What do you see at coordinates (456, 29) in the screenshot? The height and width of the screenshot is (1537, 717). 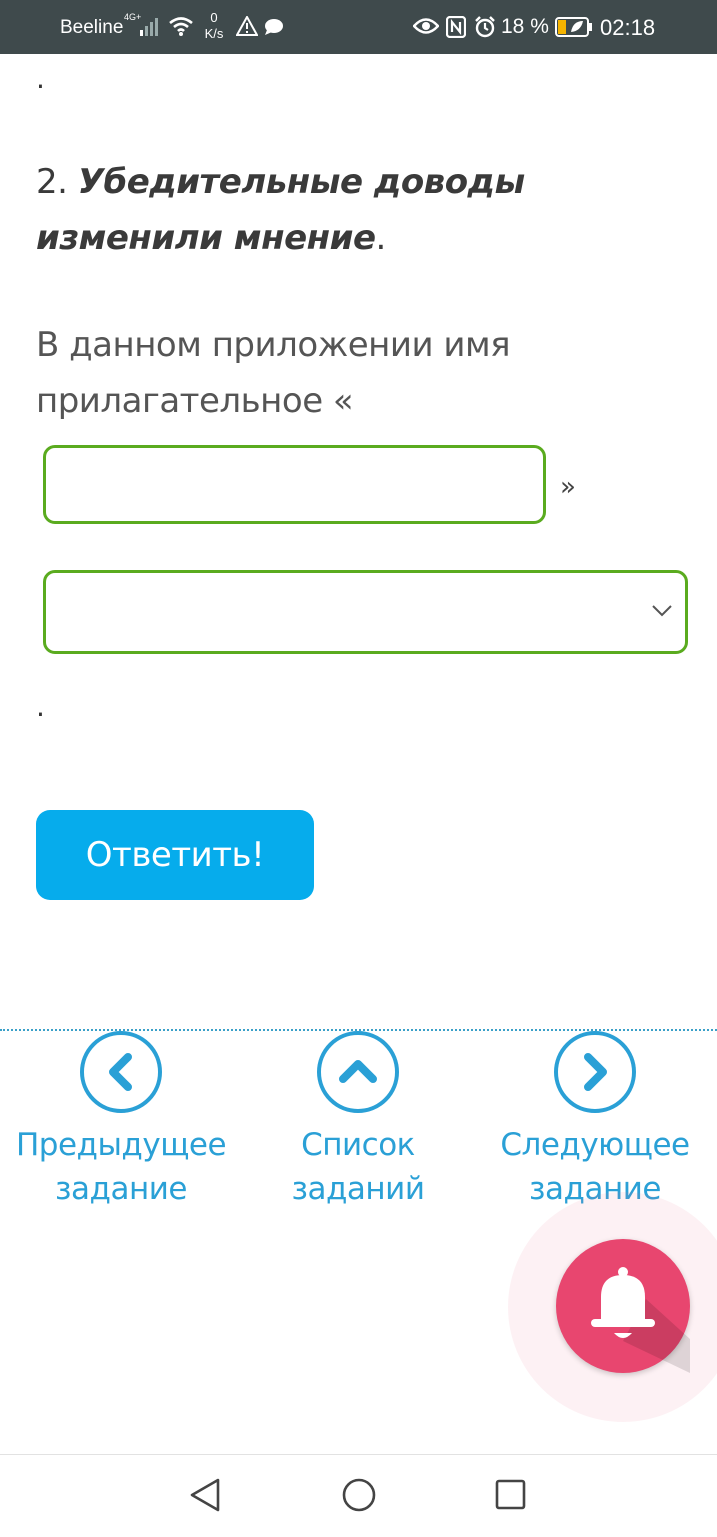 I see `nfc-icon` at bounding box center [456, 29].